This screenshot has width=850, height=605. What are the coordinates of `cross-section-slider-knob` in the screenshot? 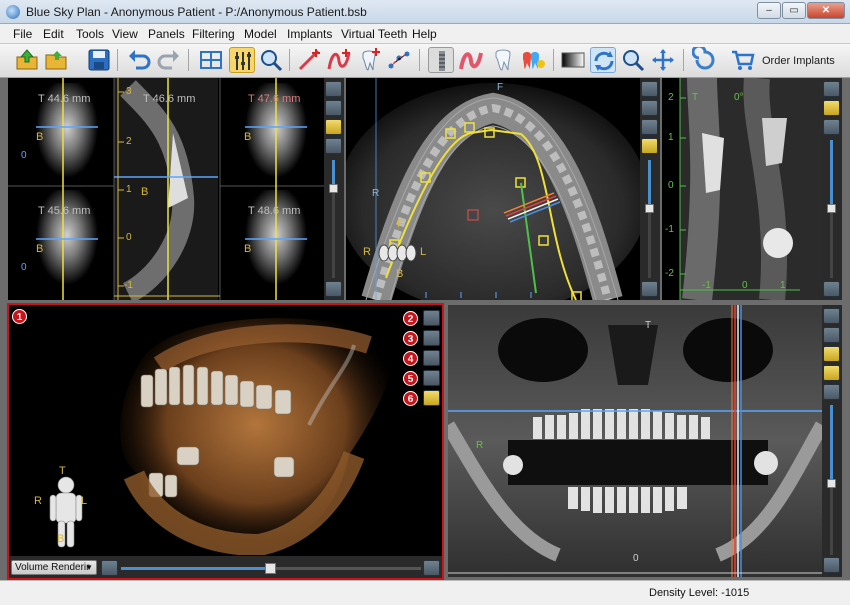 It's located at (333, 188).